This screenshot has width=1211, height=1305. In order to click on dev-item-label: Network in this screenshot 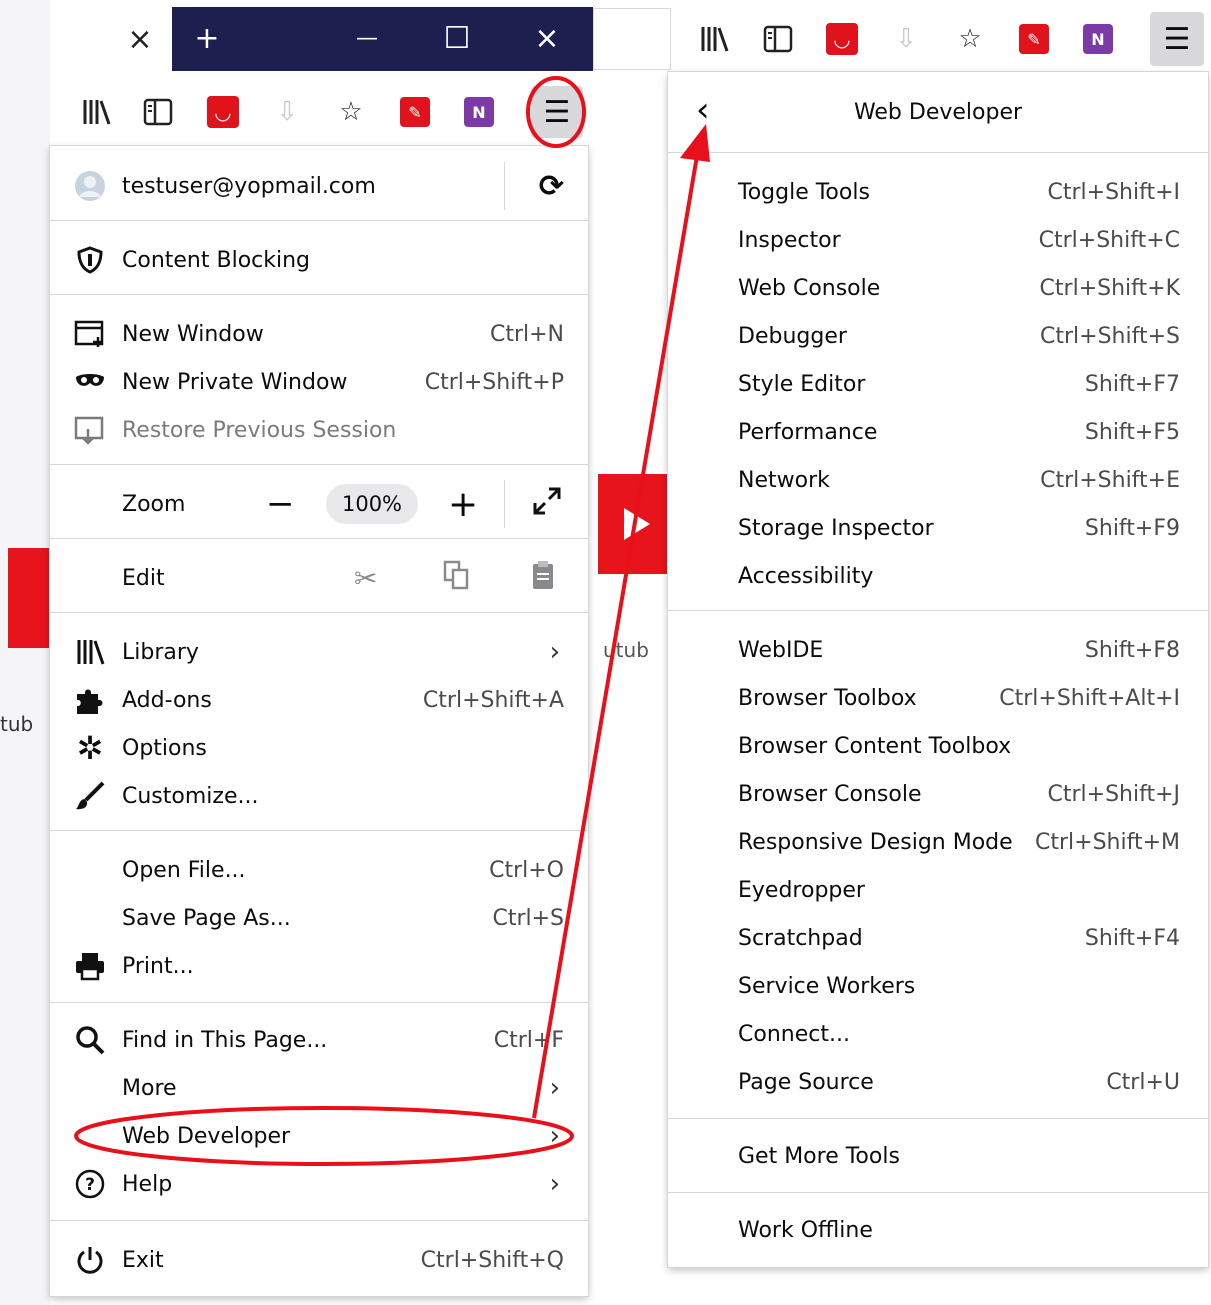, I will do `click(784, 480)`.